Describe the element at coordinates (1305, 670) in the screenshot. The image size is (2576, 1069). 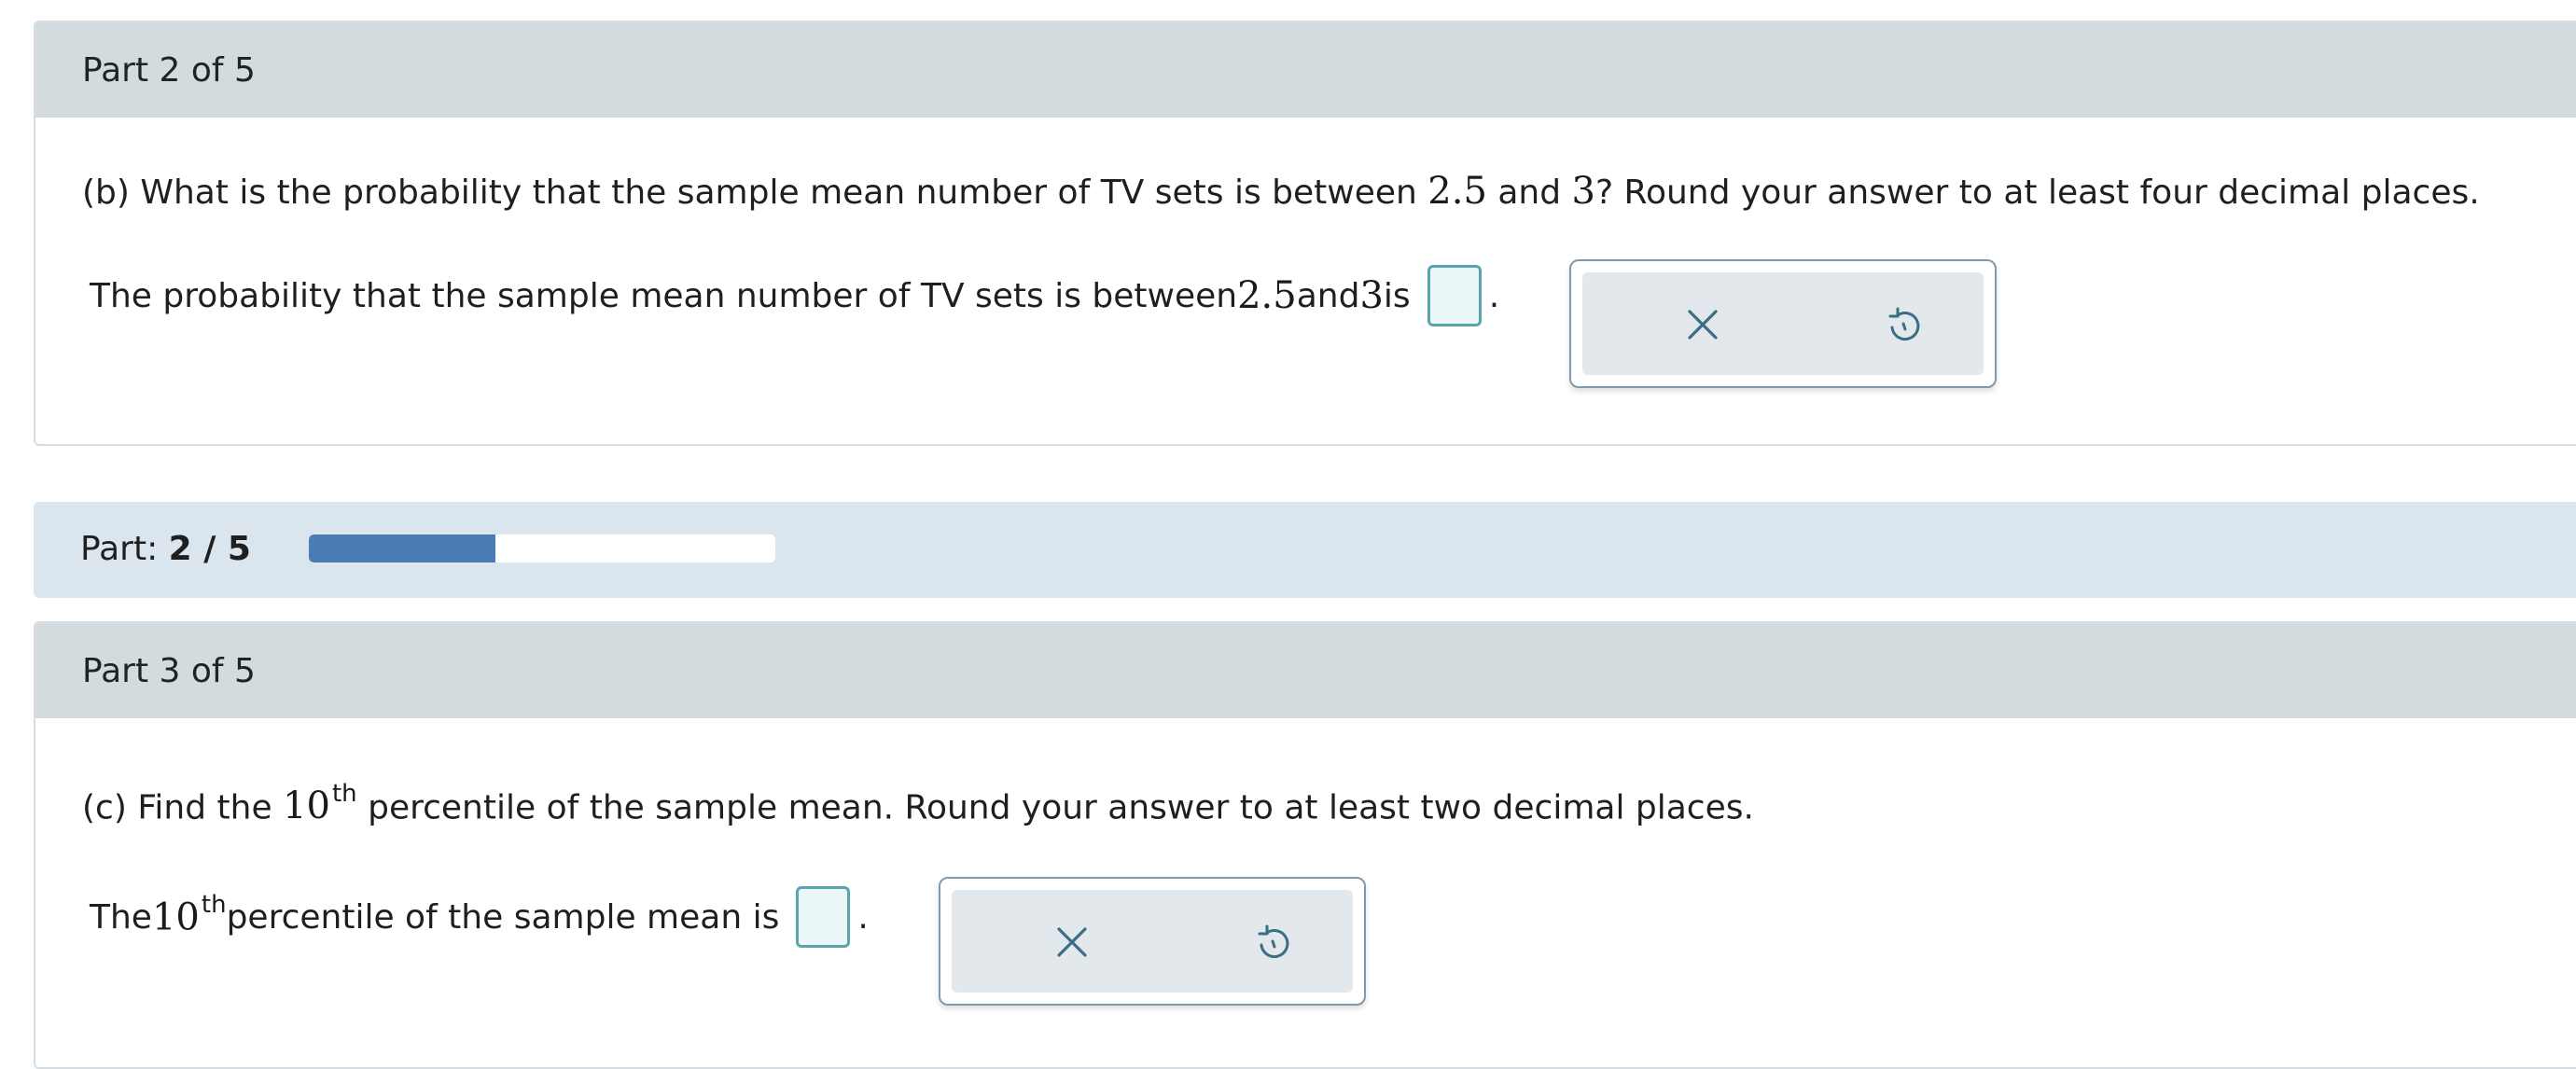
I see `part-3-header: Part 3 of 5` at that location.